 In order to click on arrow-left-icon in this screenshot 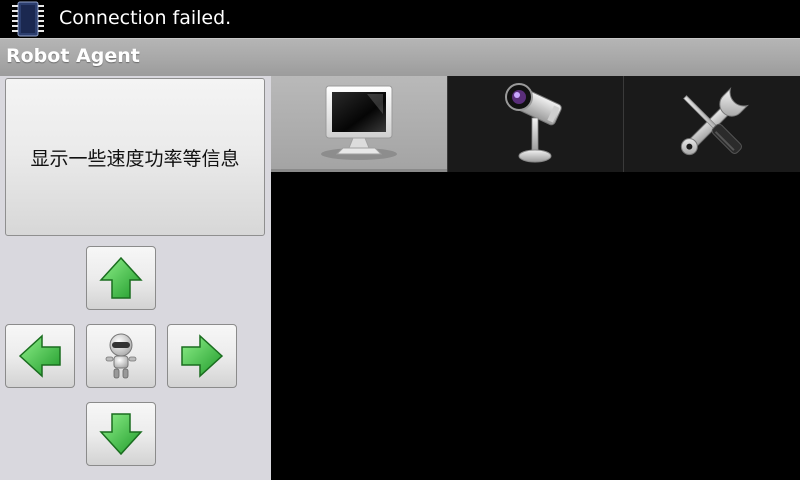, I will do `click(39, 356)`.